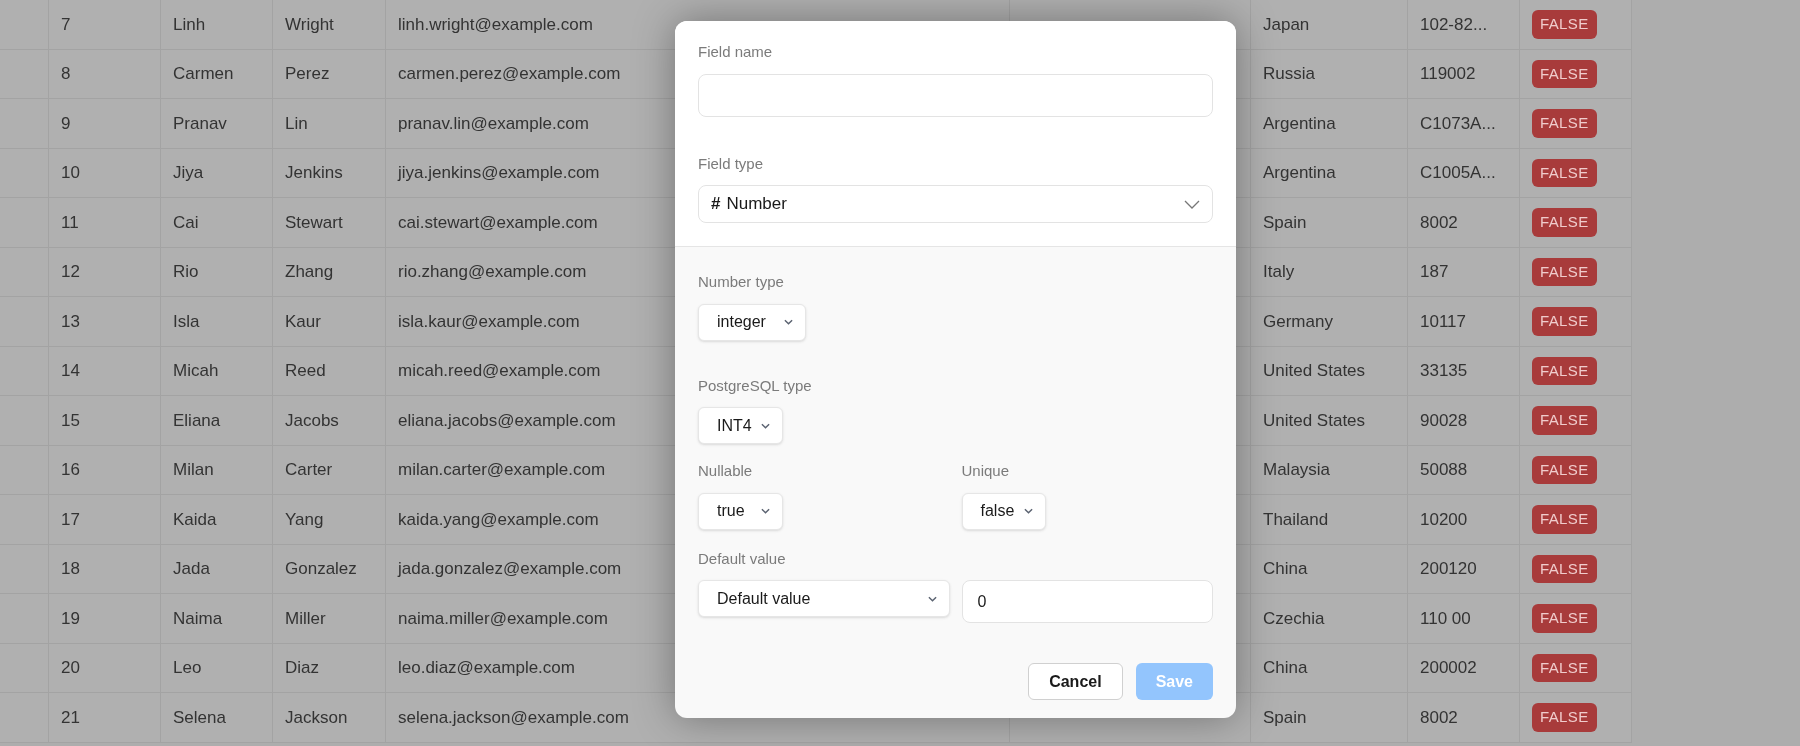 This screenshot has height=746, width=1800. What do you see at coordinates (1448, 74) in the screenshot?
I see `table-cell-text: 119002` at bounding box center [1448, 74].